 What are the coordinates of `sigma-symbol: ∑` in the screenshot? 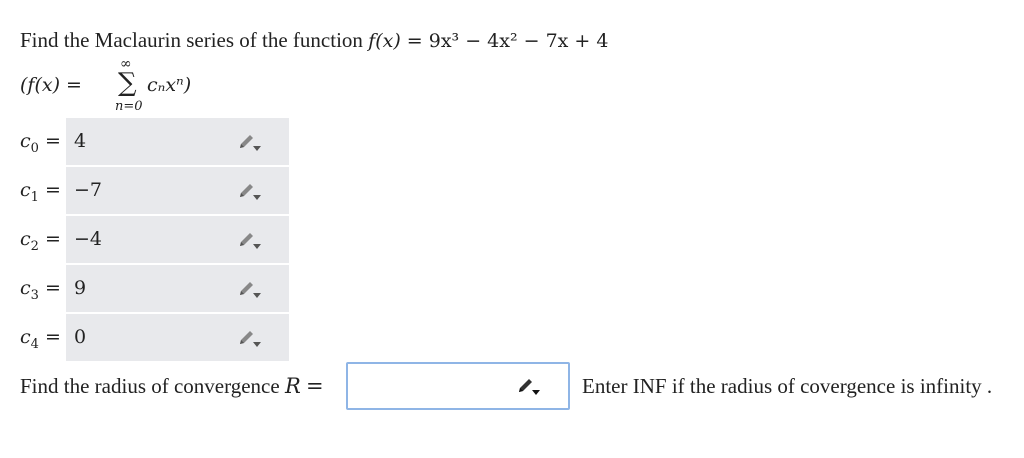 It's located at (127, 83).